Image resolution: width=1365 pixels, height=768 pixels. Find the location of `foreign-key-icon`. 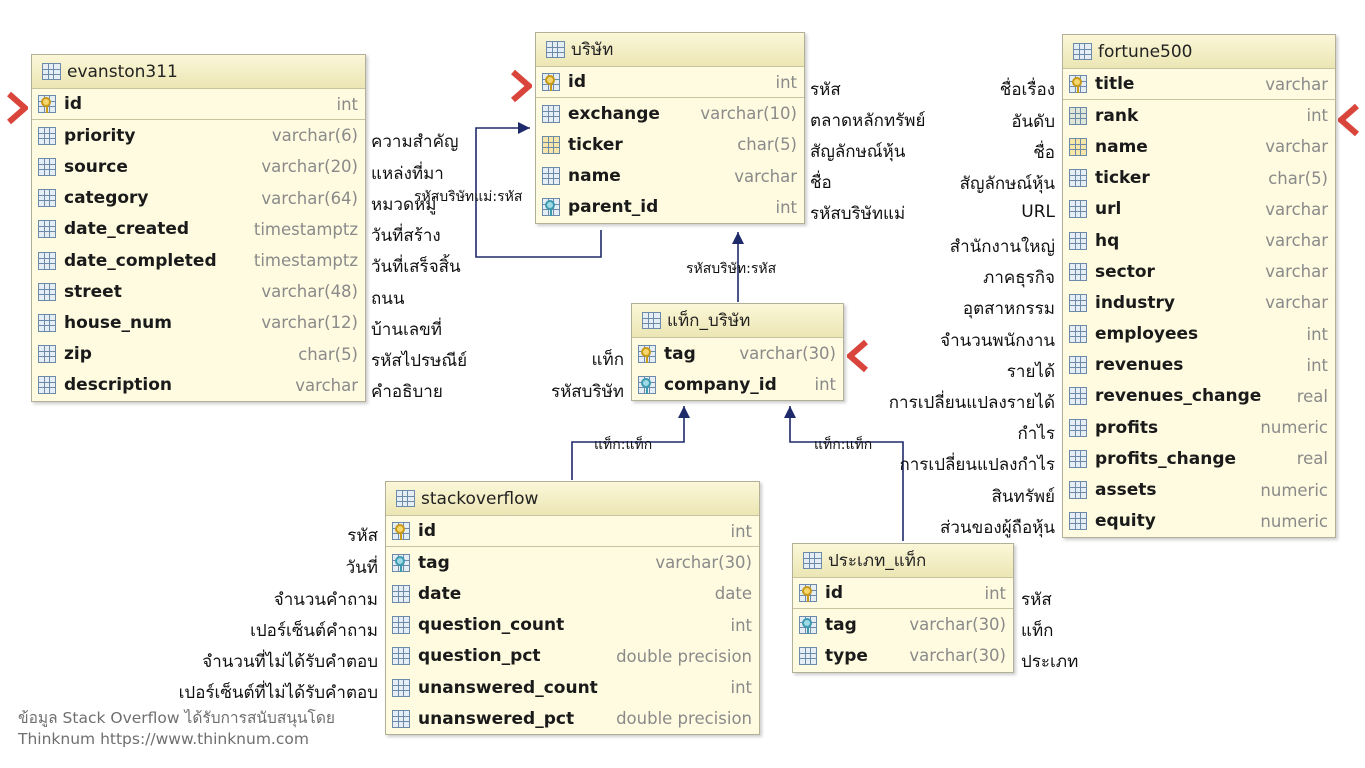

foreign-key-icon is located at coordinates (647, 384).